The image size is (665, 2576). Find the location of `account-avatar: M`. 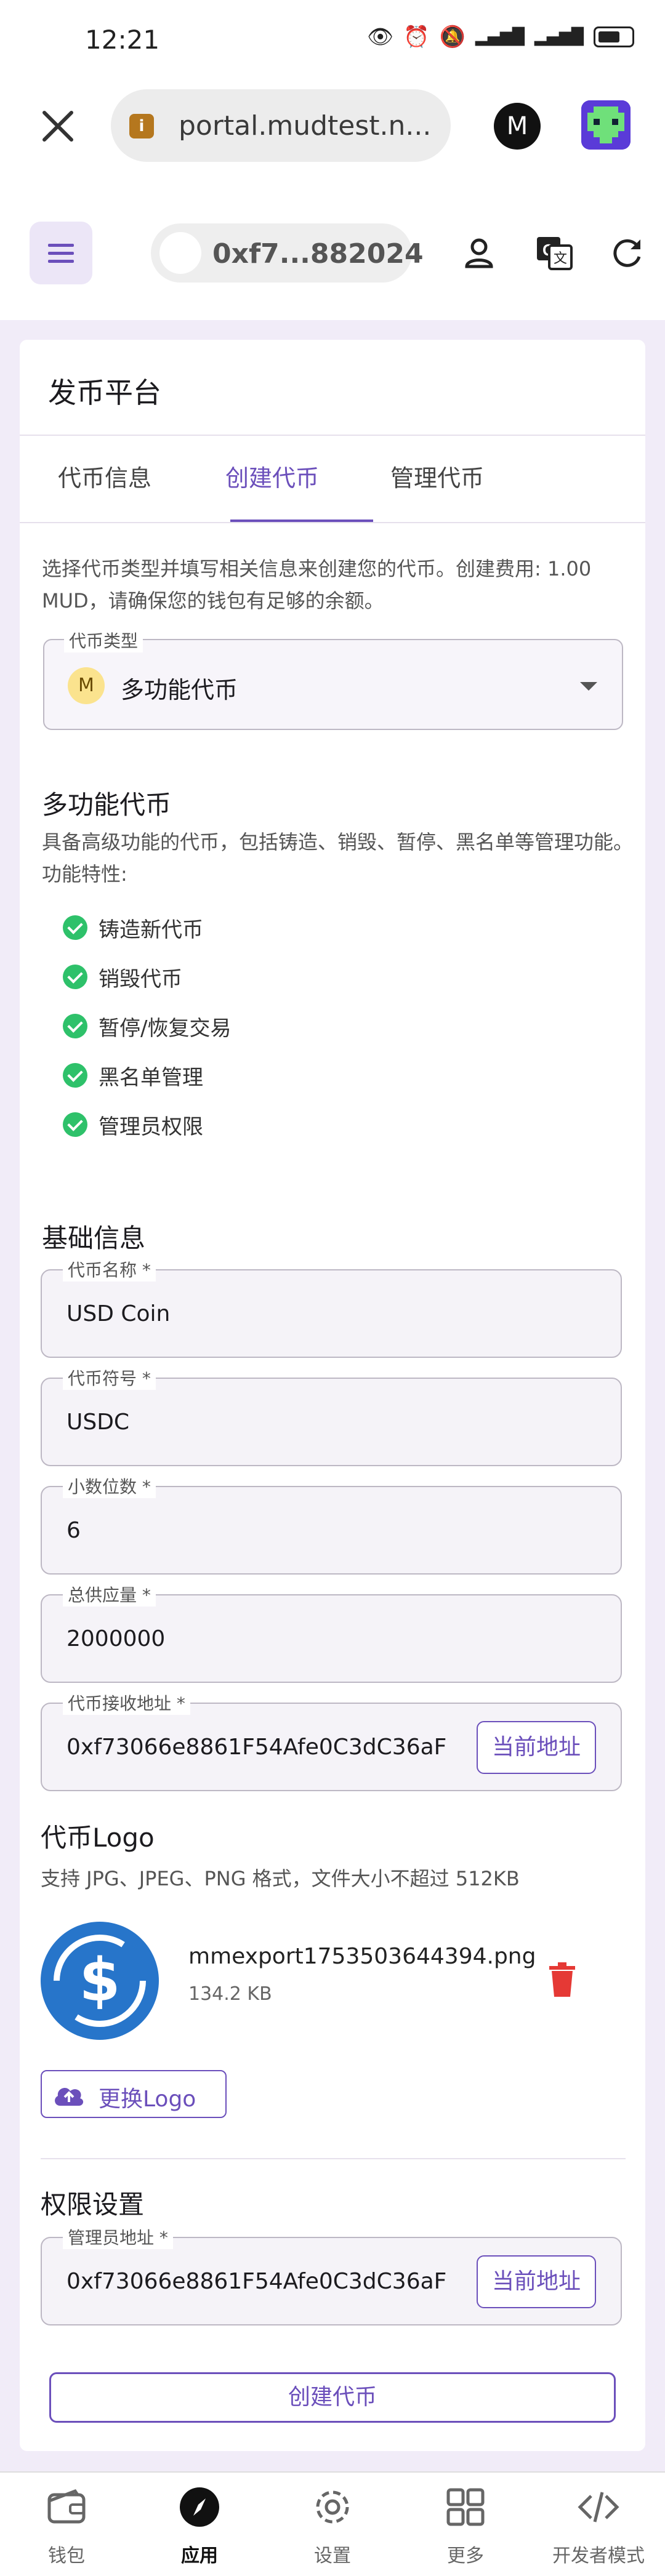

account-avatar: M is located at coordinates (517, 126).